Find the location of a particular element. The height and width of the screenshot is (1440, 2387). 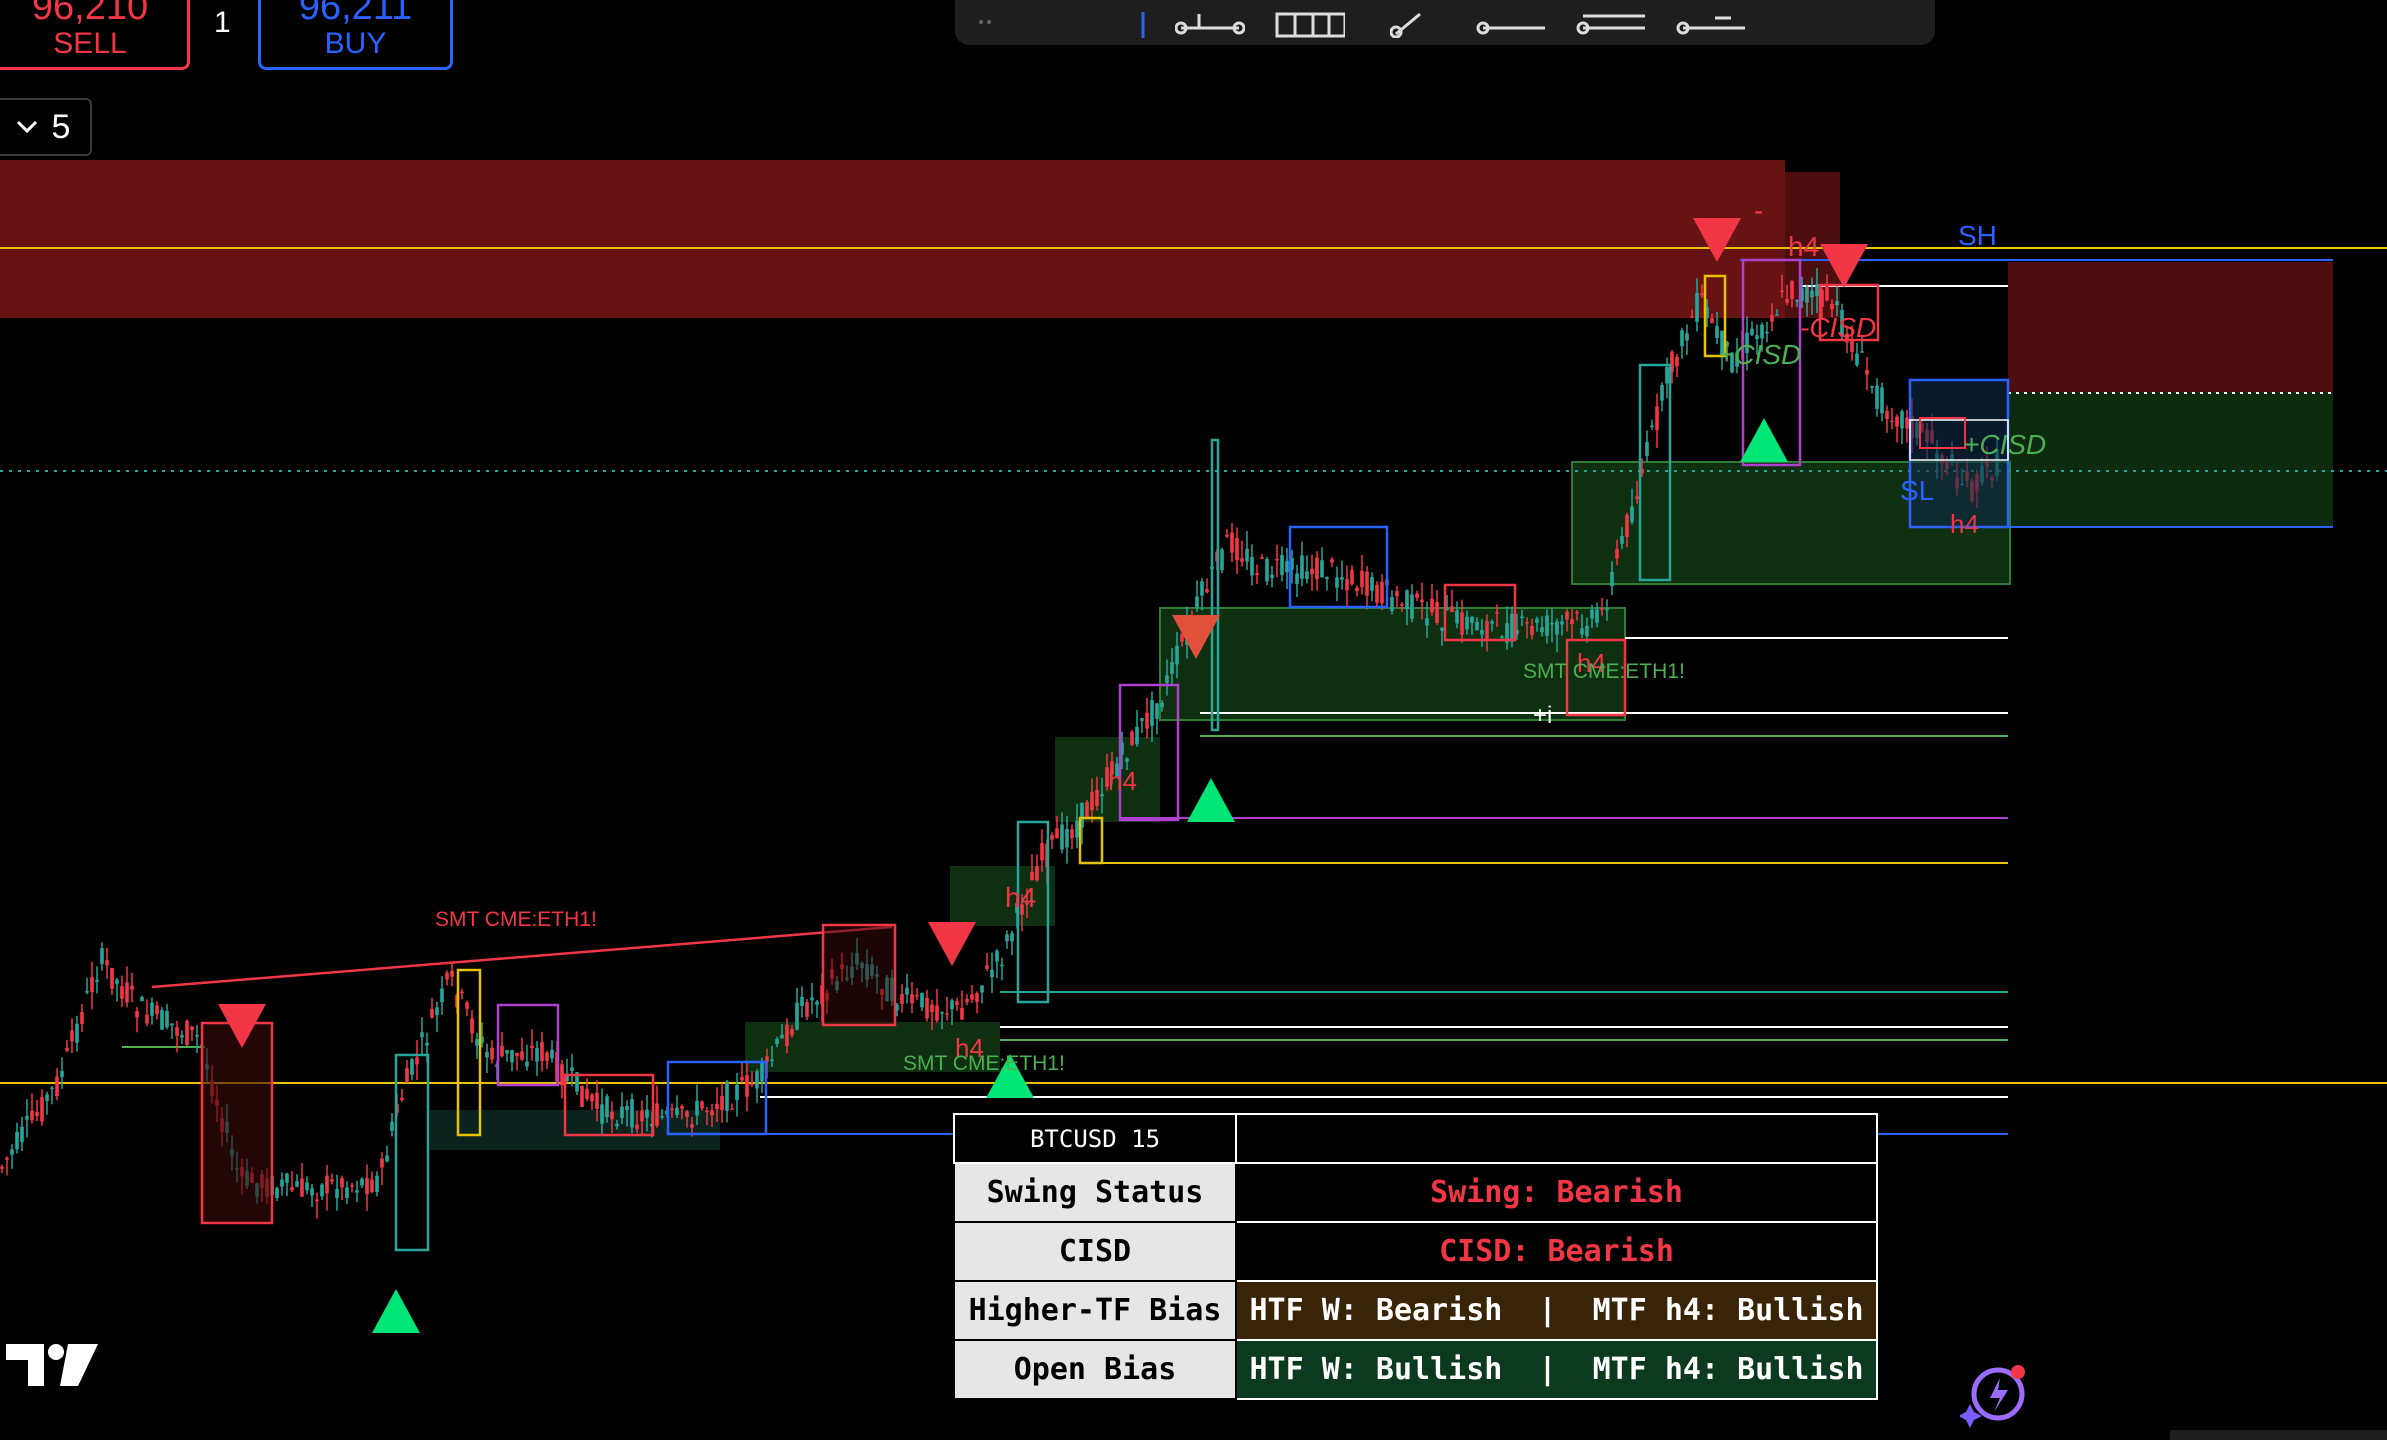

forecast-tool is located at coordinates (1710, 19).